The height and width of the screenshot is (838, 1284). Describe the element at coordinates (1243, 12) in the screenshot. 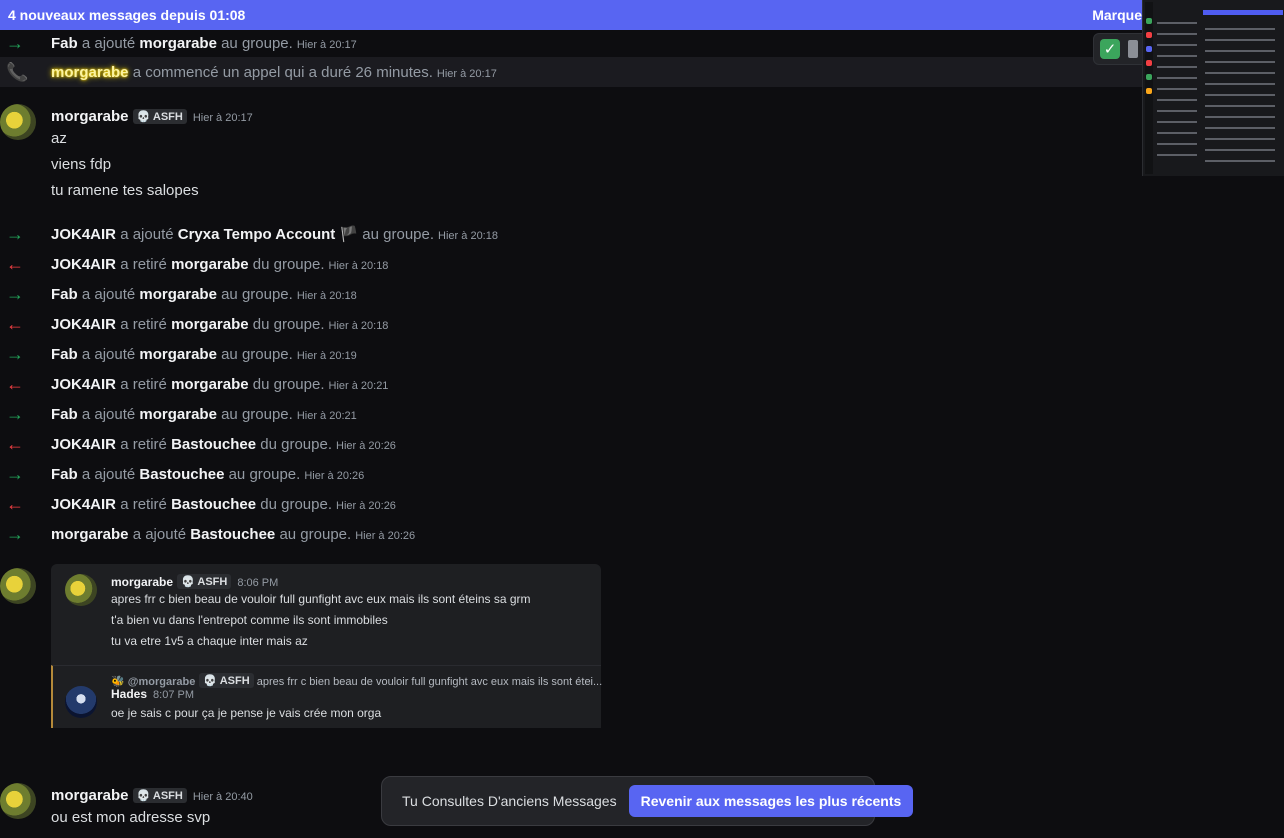

I see `thumbnail-header` at that location.